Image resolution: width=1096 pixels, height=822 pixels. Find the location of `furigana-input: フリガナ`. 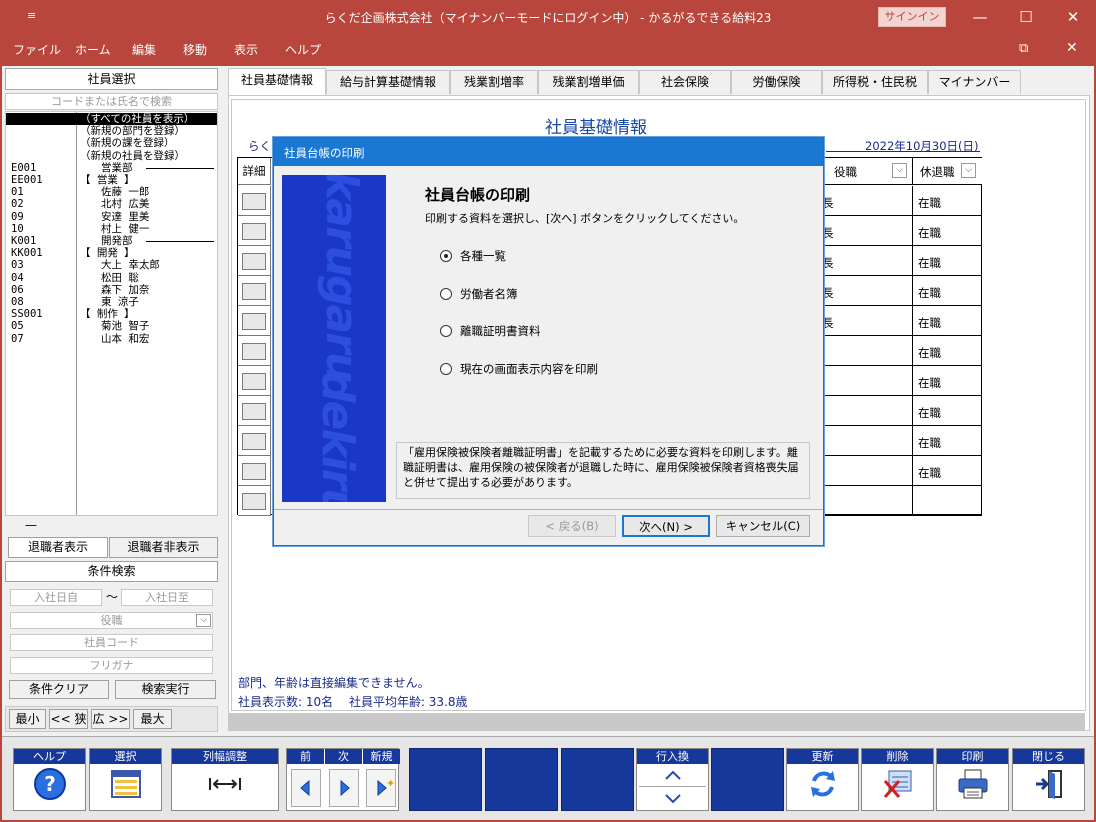

furigana-input: フリガナ is located at coordinates (111, 665).